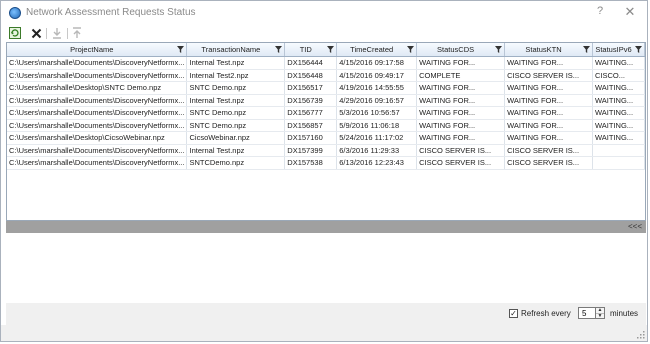 This screenshot has width=650, height=344. Describe the element at coordinates (236, 138) in the screenshot. I see `cell-transactionname: CicsoWebinar.npz` at that location.